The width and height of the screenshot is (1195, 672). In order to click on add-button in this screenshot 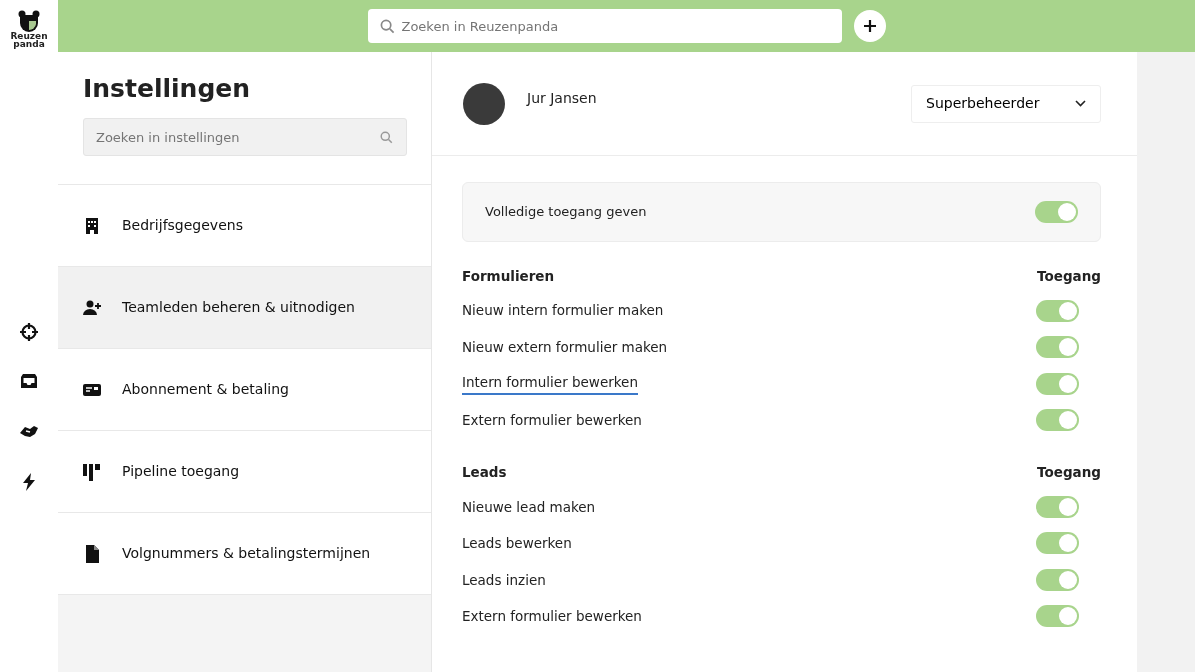, I will do `click(869, 26)`.